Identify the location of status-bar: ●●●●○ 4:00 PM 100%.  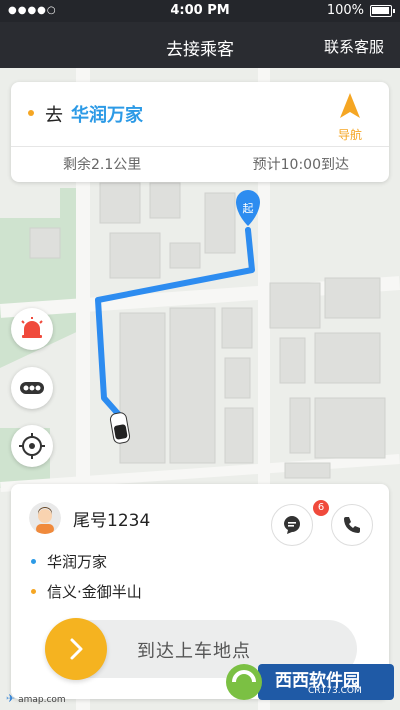
(200, 11).